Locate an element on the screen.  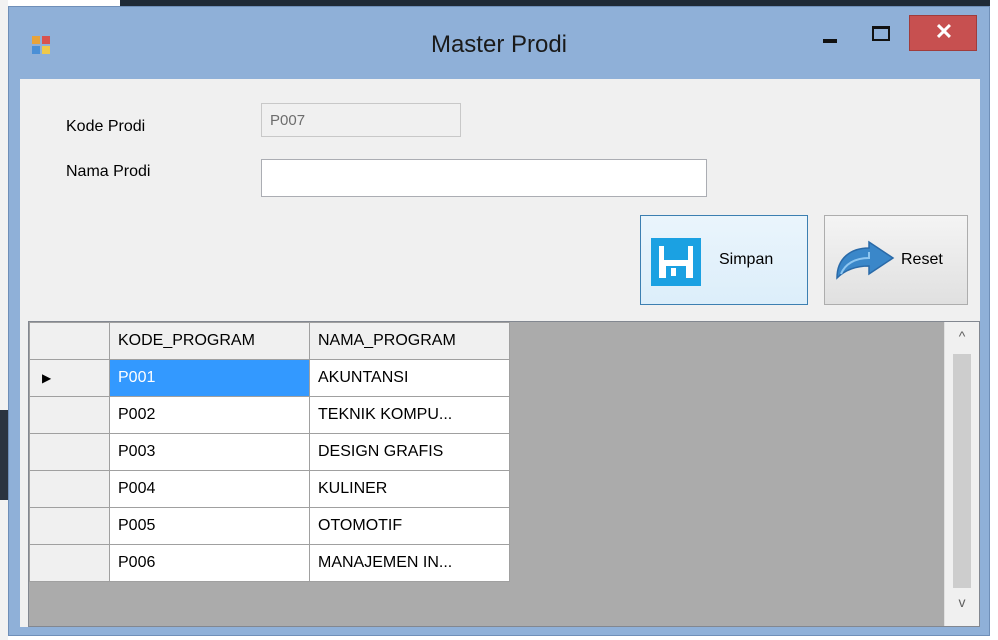
scroll-down-arrow-icon: v is located at coordinates (962, 609).